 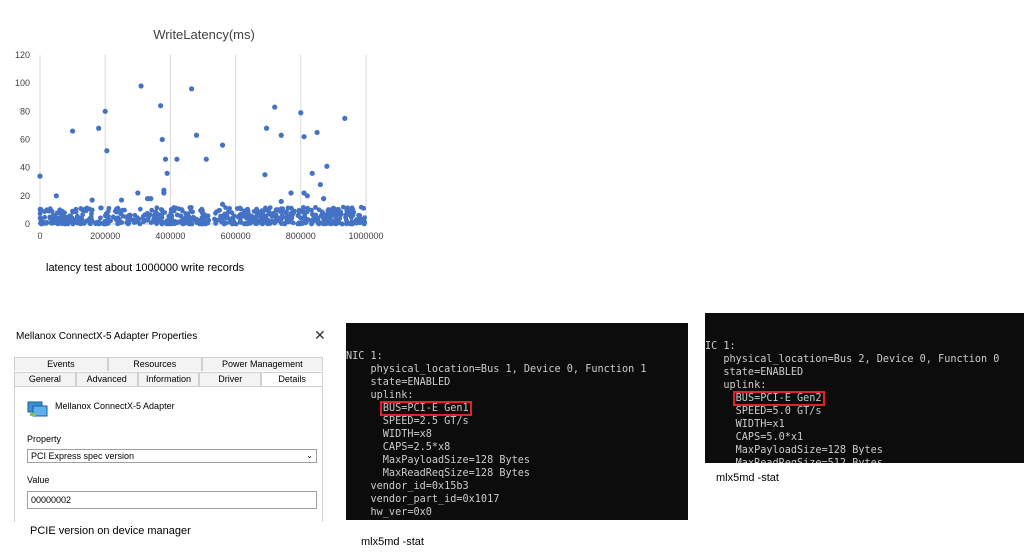 What do you see at coordinates (389, 512) in the screenshot?
I see `terminal-line: hw_ver=0x0` at bounding box center [389, 512].